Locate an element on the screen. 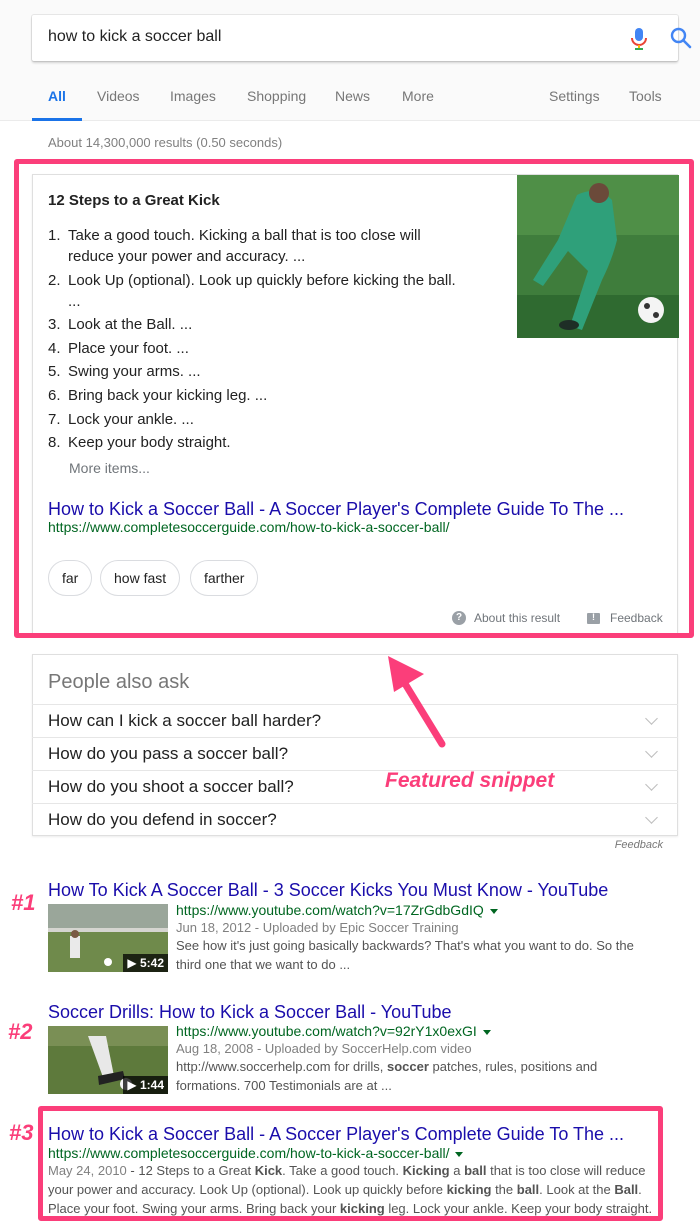 Image resolution: width=700 pixels, height=1232 pixels. people-also-ask-title: People also ask is located at coordinates (119, 682).